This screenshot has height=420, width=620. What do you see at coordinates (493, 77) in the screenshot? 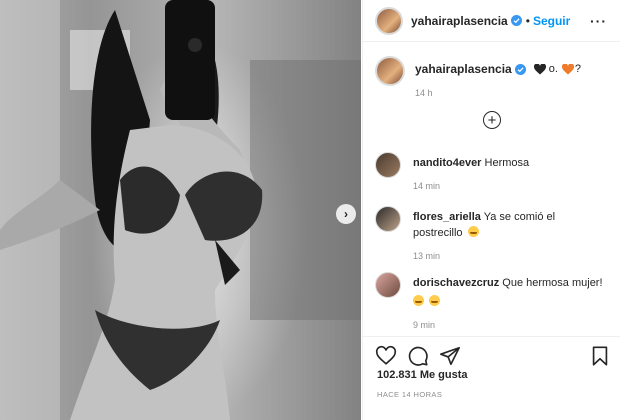
I see `post-caption: yahairaplasencia o. ? 14 h` at bounding box center [493, 77].